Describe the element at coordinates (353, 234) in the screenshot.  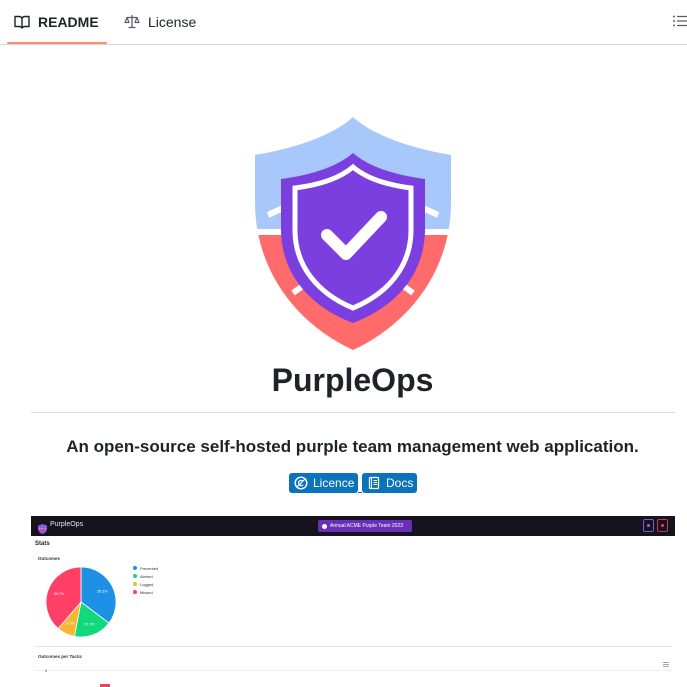
I see `purpleops-logo` at that location.